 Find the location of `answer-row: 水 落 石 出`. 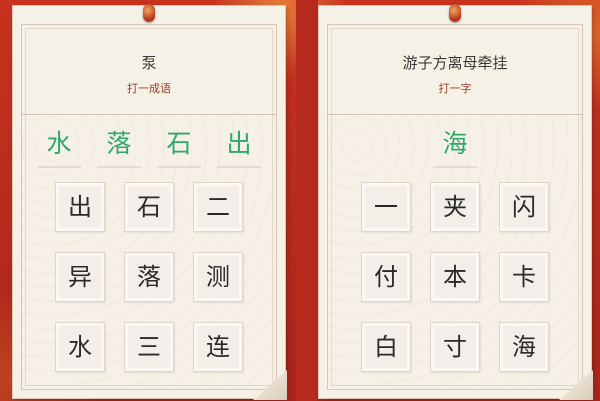

answer-row: 水 落 石 出 is located at coordinates (149, 146).